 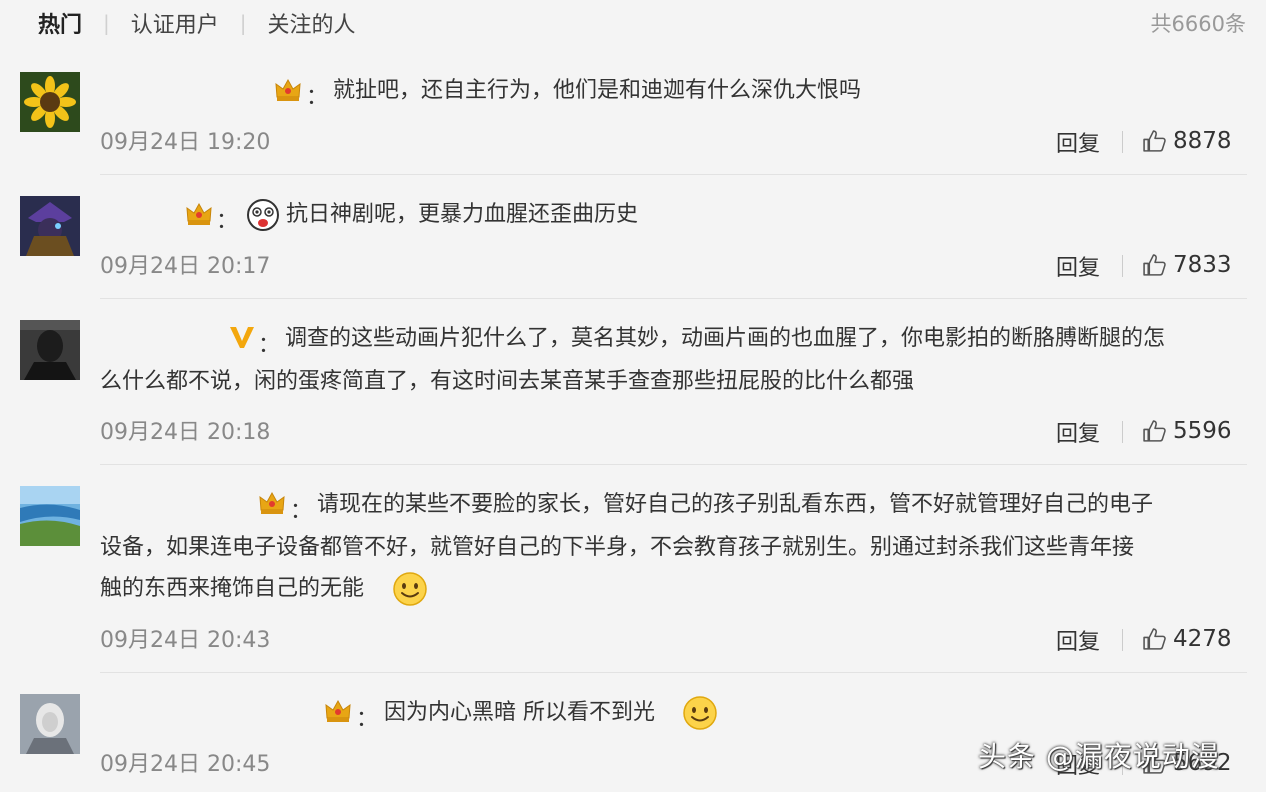 What do you see at coordinates (1202, 639) in the screenshot?
I see `like-count: 4278` at bounding box center [1202, 639].